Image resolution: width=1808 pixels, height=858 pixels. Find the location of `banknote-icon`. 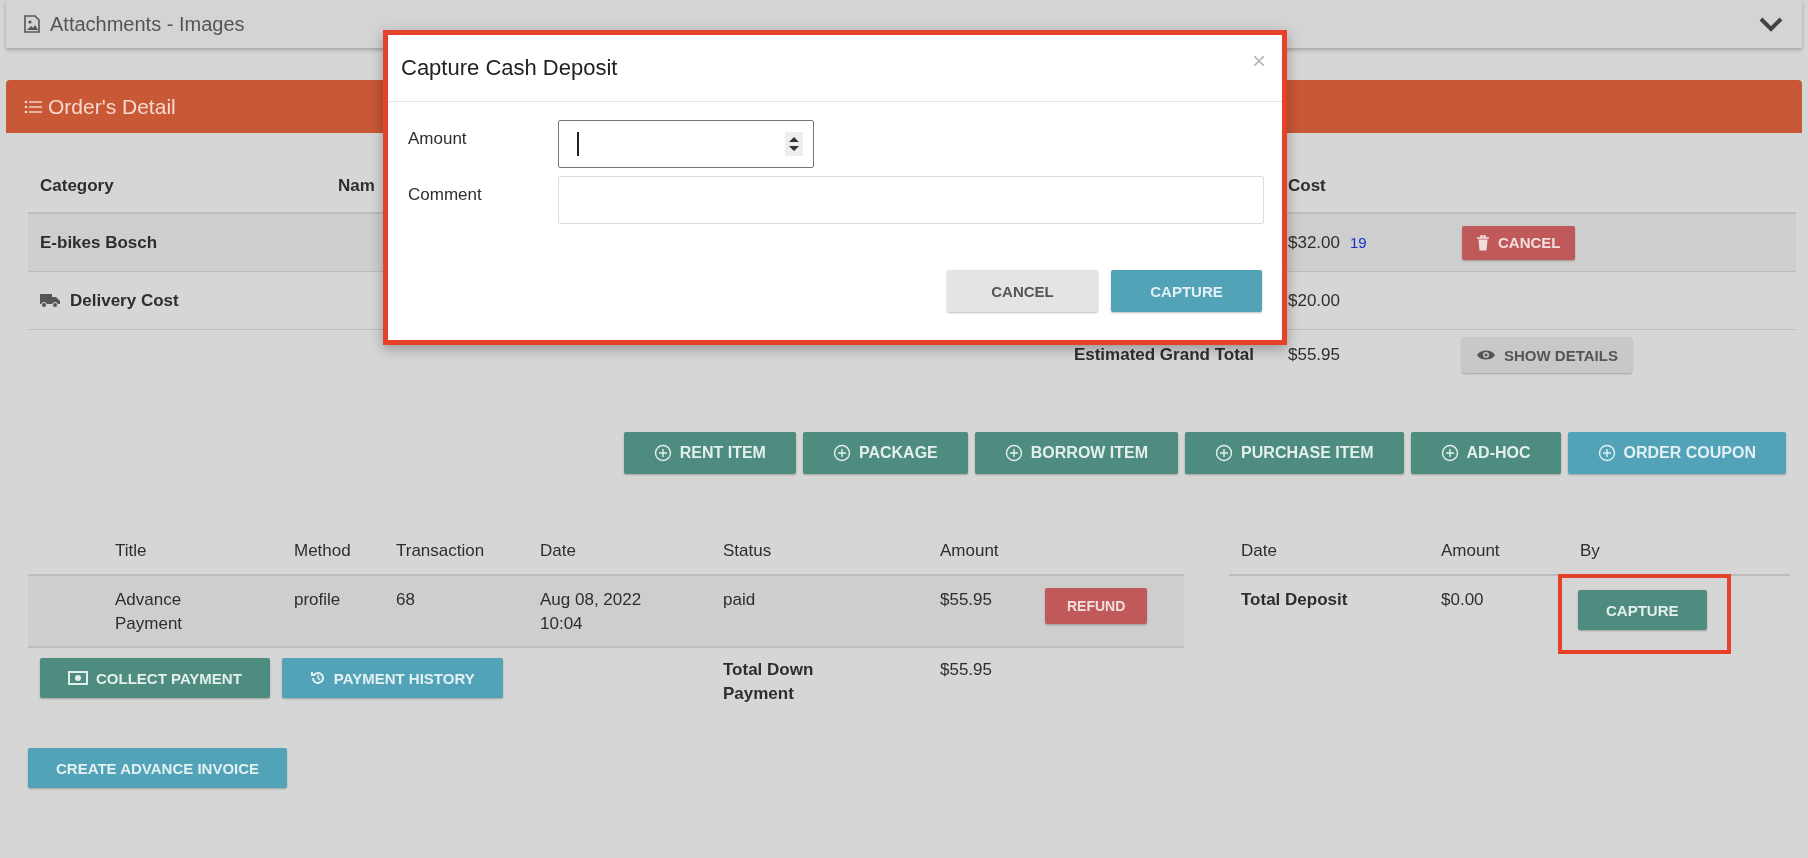

banknote-icon is located at coordinates (78, 678).